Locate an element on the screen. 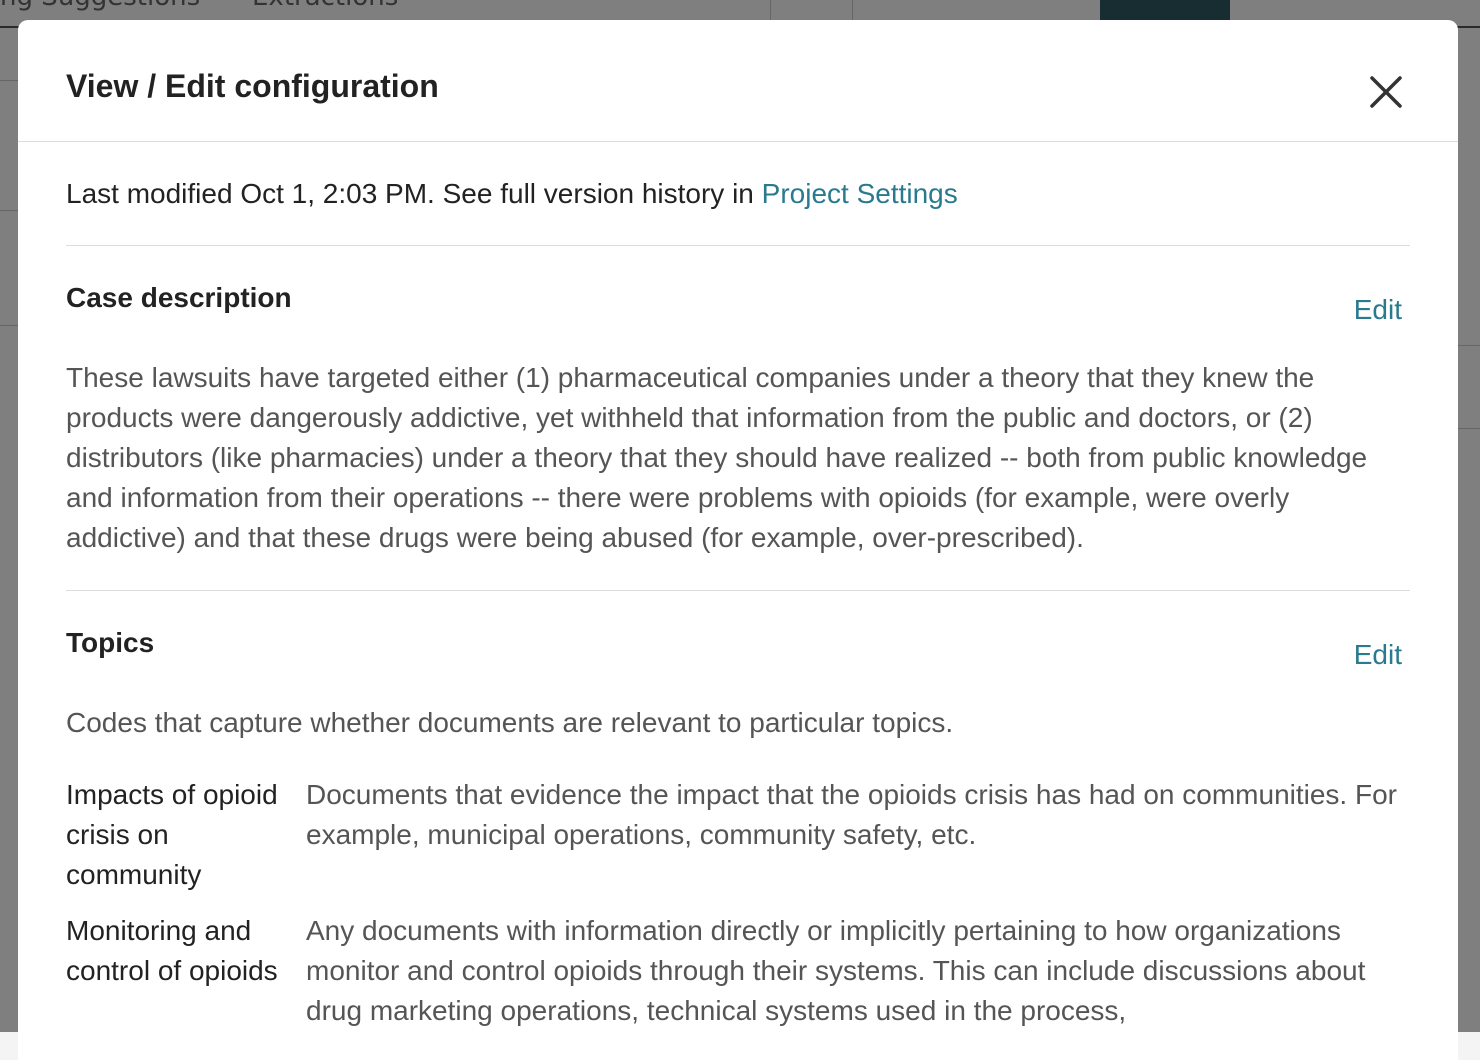 This screenshot has height=1060, width=1480. topics-edit-link: Edit is located at coordinates (1378, 655).